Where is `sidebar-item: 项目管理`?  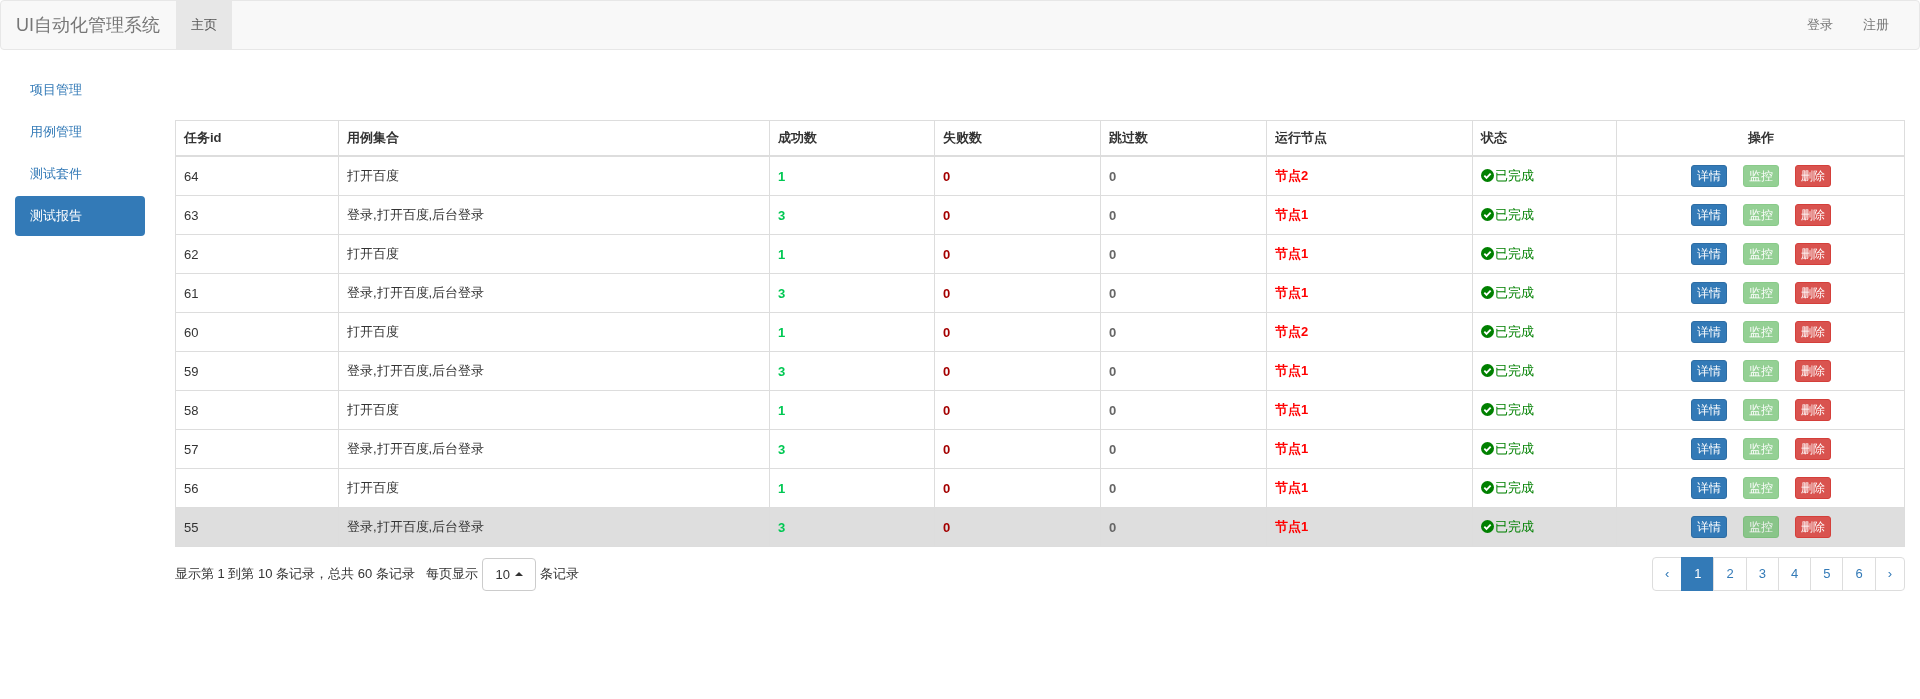 sidebar-item: 项目管理 is located at coordinates (80, 90).